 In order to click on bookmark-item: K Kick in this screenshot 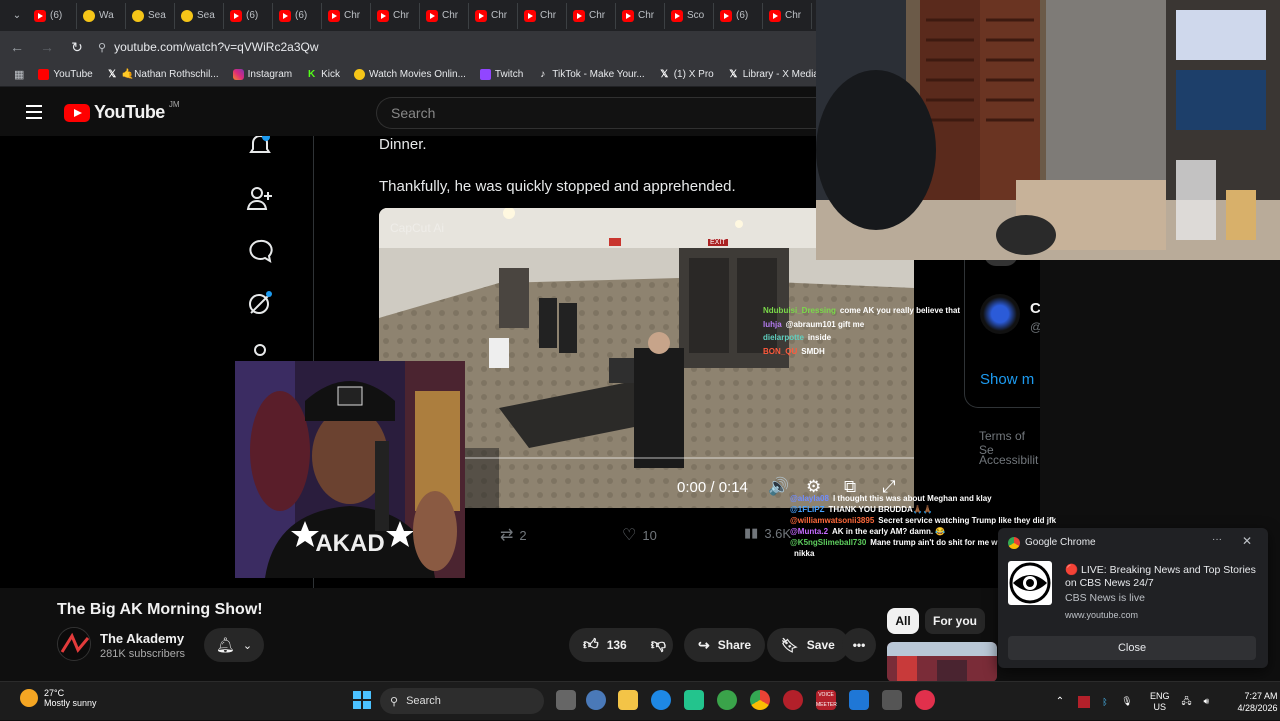, I will do `click(323, 74)`.